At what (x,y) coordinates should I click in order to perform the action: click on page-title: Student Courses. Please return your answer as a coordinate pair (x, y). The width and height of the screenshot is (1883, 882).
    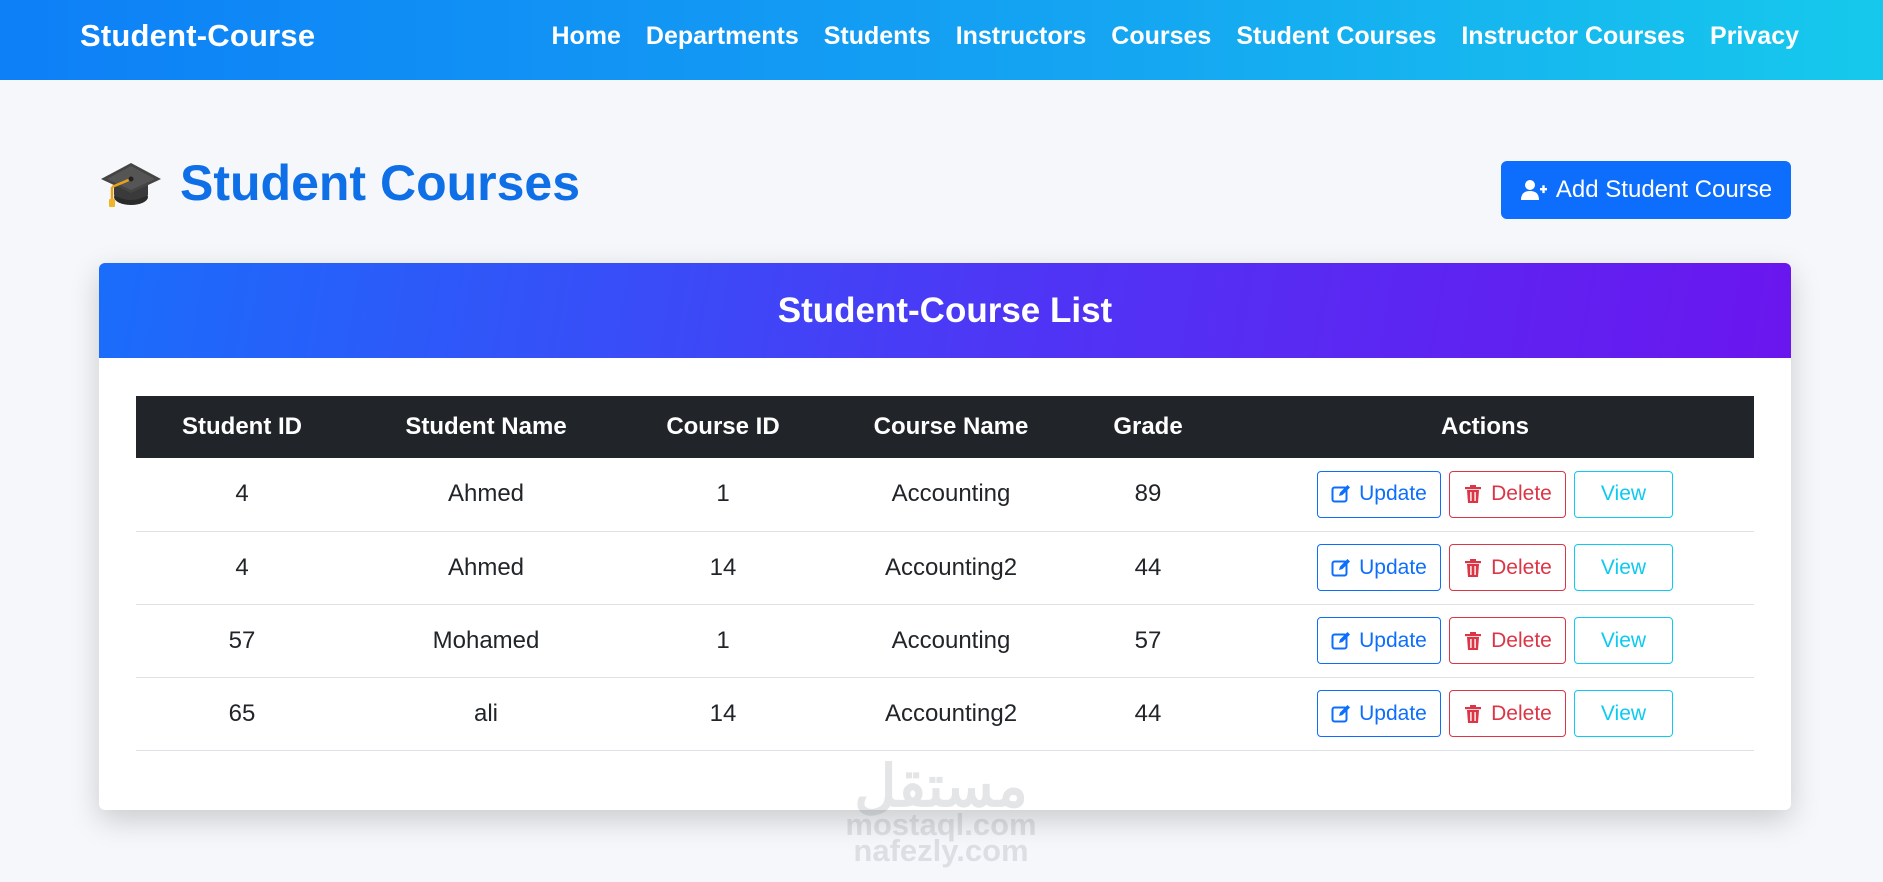
    Looking at the image, I should click on (380, 183).